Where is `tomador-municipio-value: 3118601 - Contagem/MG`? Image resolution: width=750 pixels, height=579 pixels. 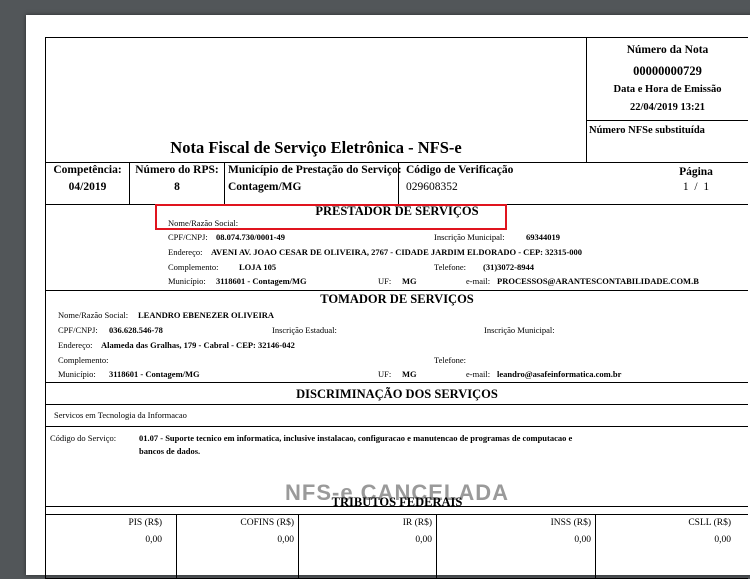
tomador-municipio-value: 3118601 - Contagem/MG is located at coordinates (154, 374).